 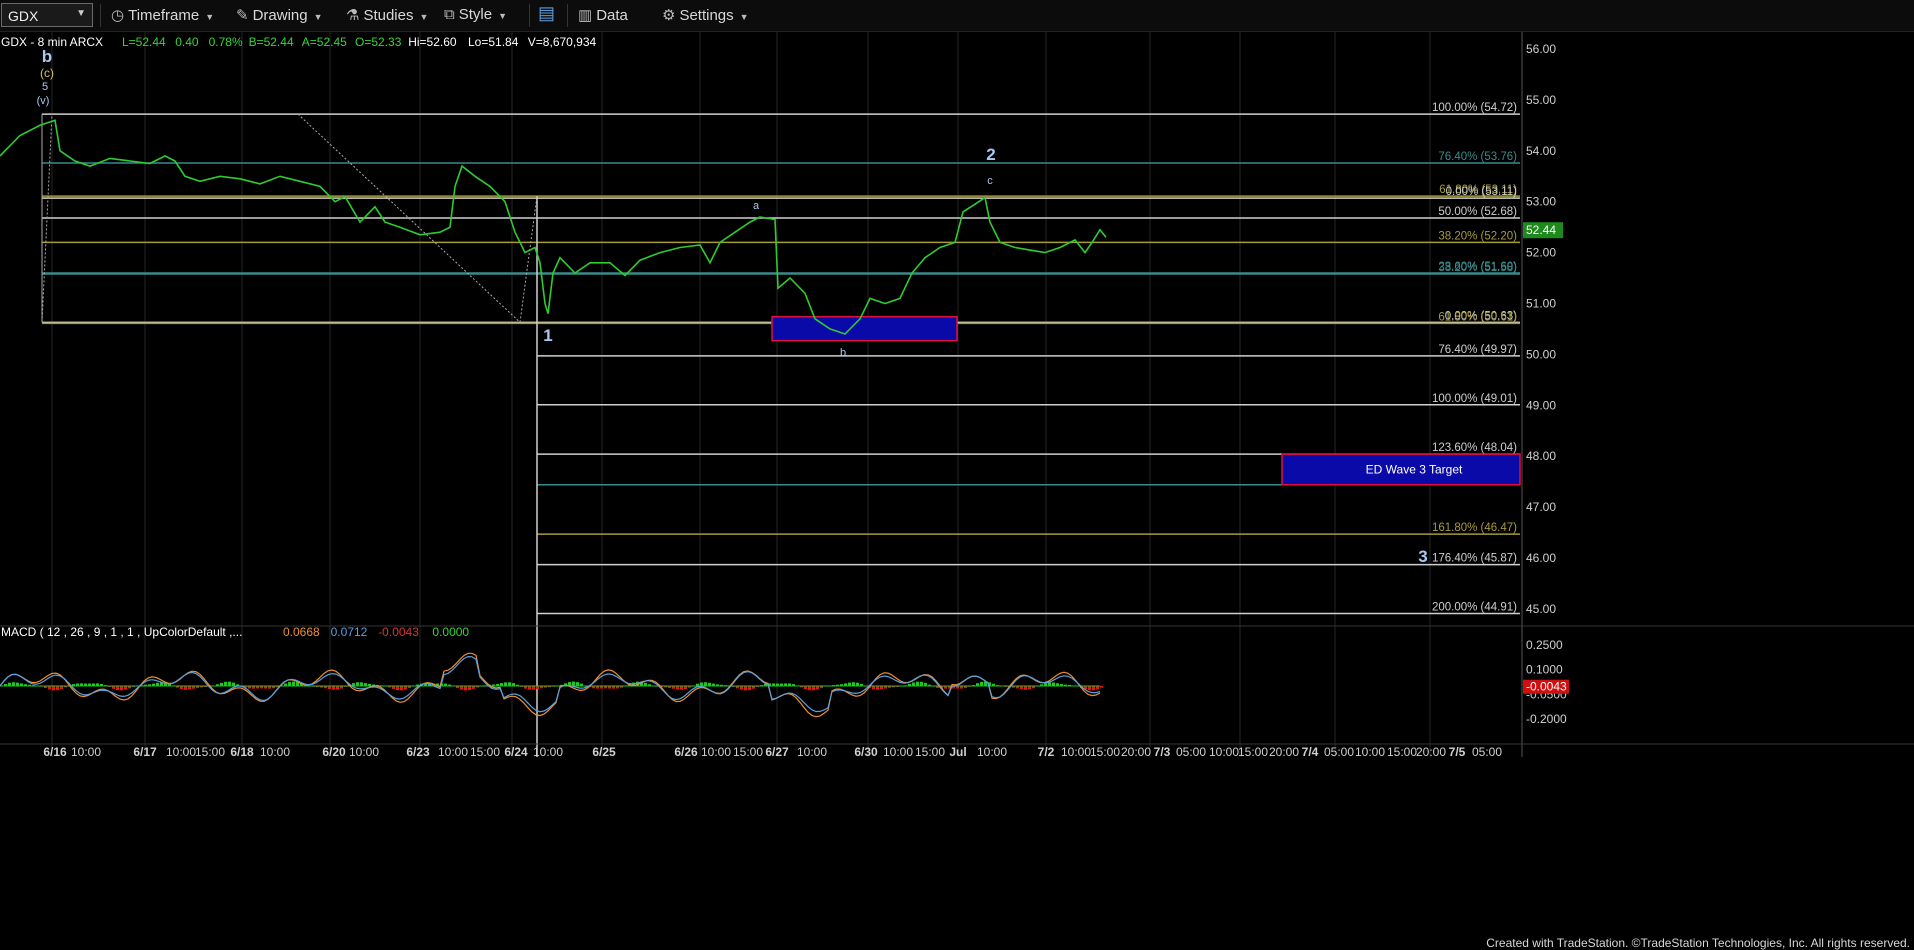 What do you see at coordinates (301, 632) in the screenshot?
I see `macd-value: 0.0668` at bounding box center [301, 632].